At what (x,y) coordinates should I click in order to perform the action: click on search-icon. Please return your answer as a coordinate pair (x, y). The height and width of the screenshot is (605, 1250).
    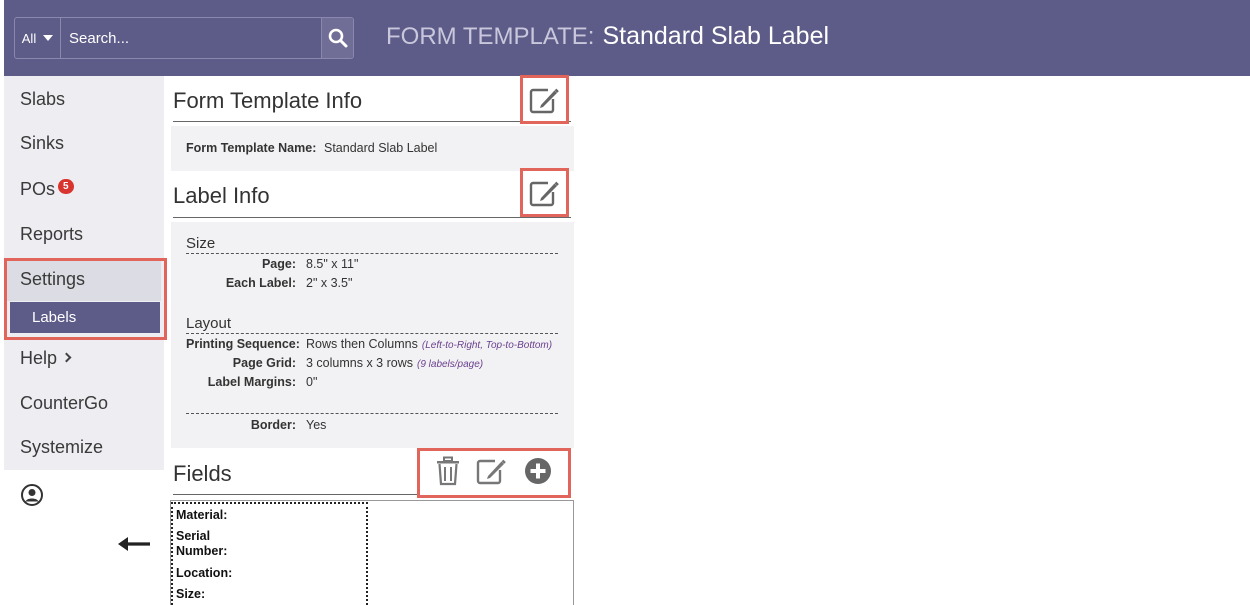
    Looking at the image, I should click on (337, 38).